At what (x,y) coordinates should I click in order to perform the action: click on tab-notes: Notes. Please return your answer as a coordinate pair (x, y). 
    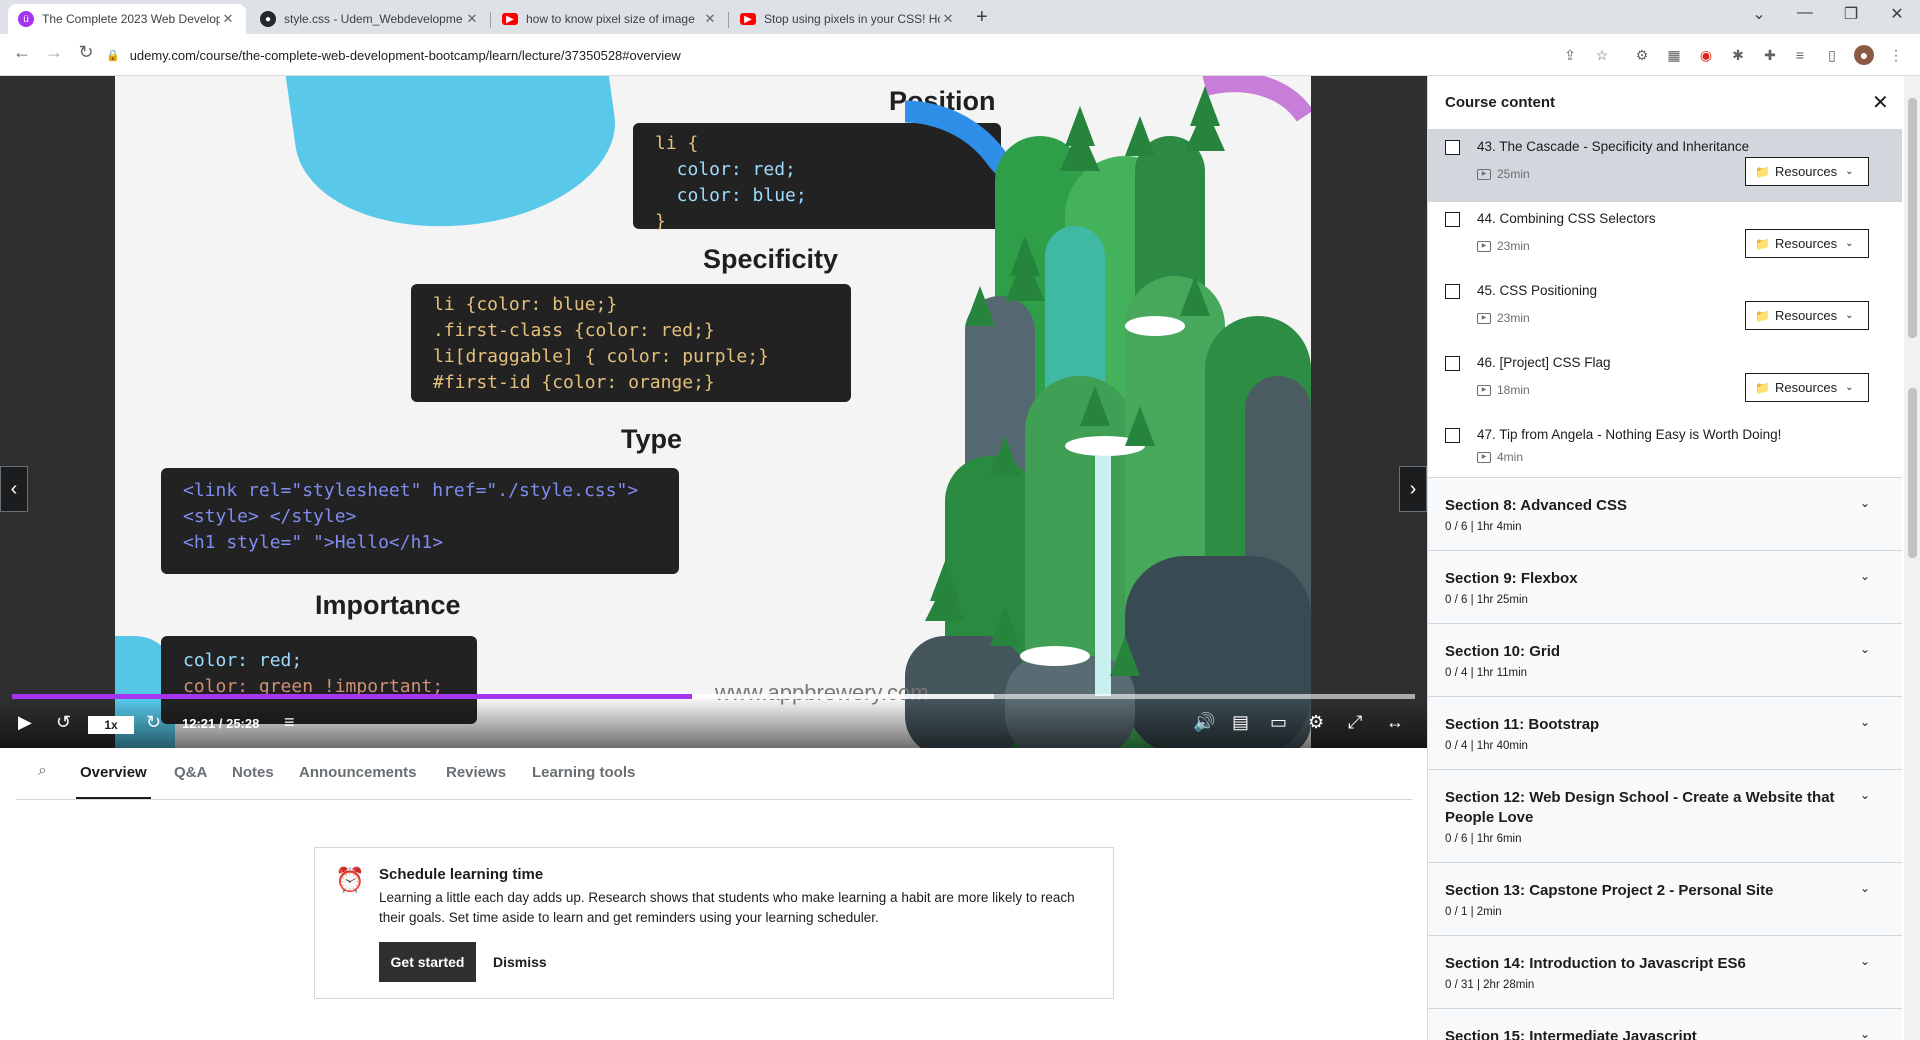
    Looking at the image, I should click on (253, 772).